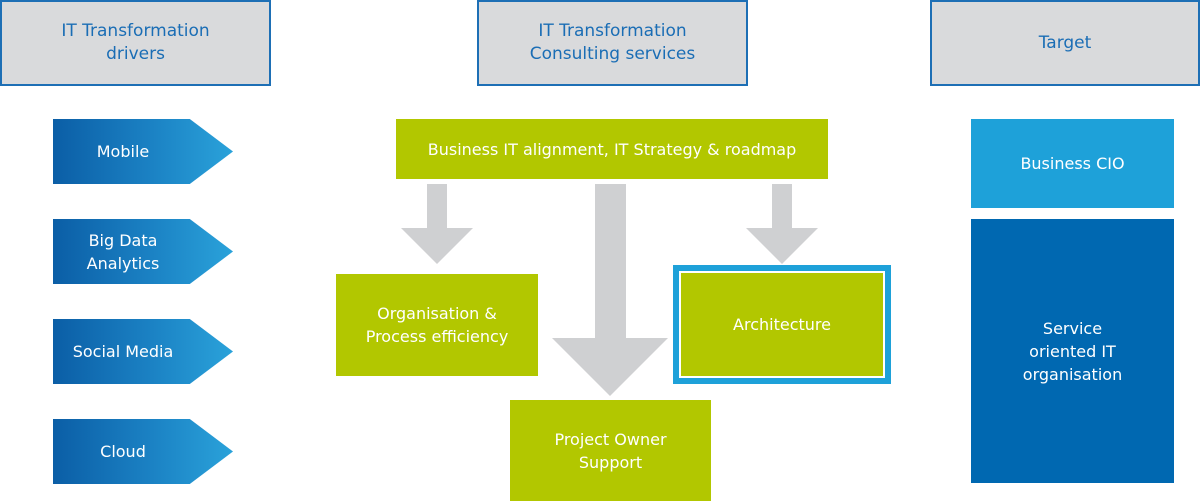 The image size is (1200, 504). What do you see at coordinates (610, 290) in the screenshot?
I see `arrow-to-project-owner` at bounding box center [610, 290].